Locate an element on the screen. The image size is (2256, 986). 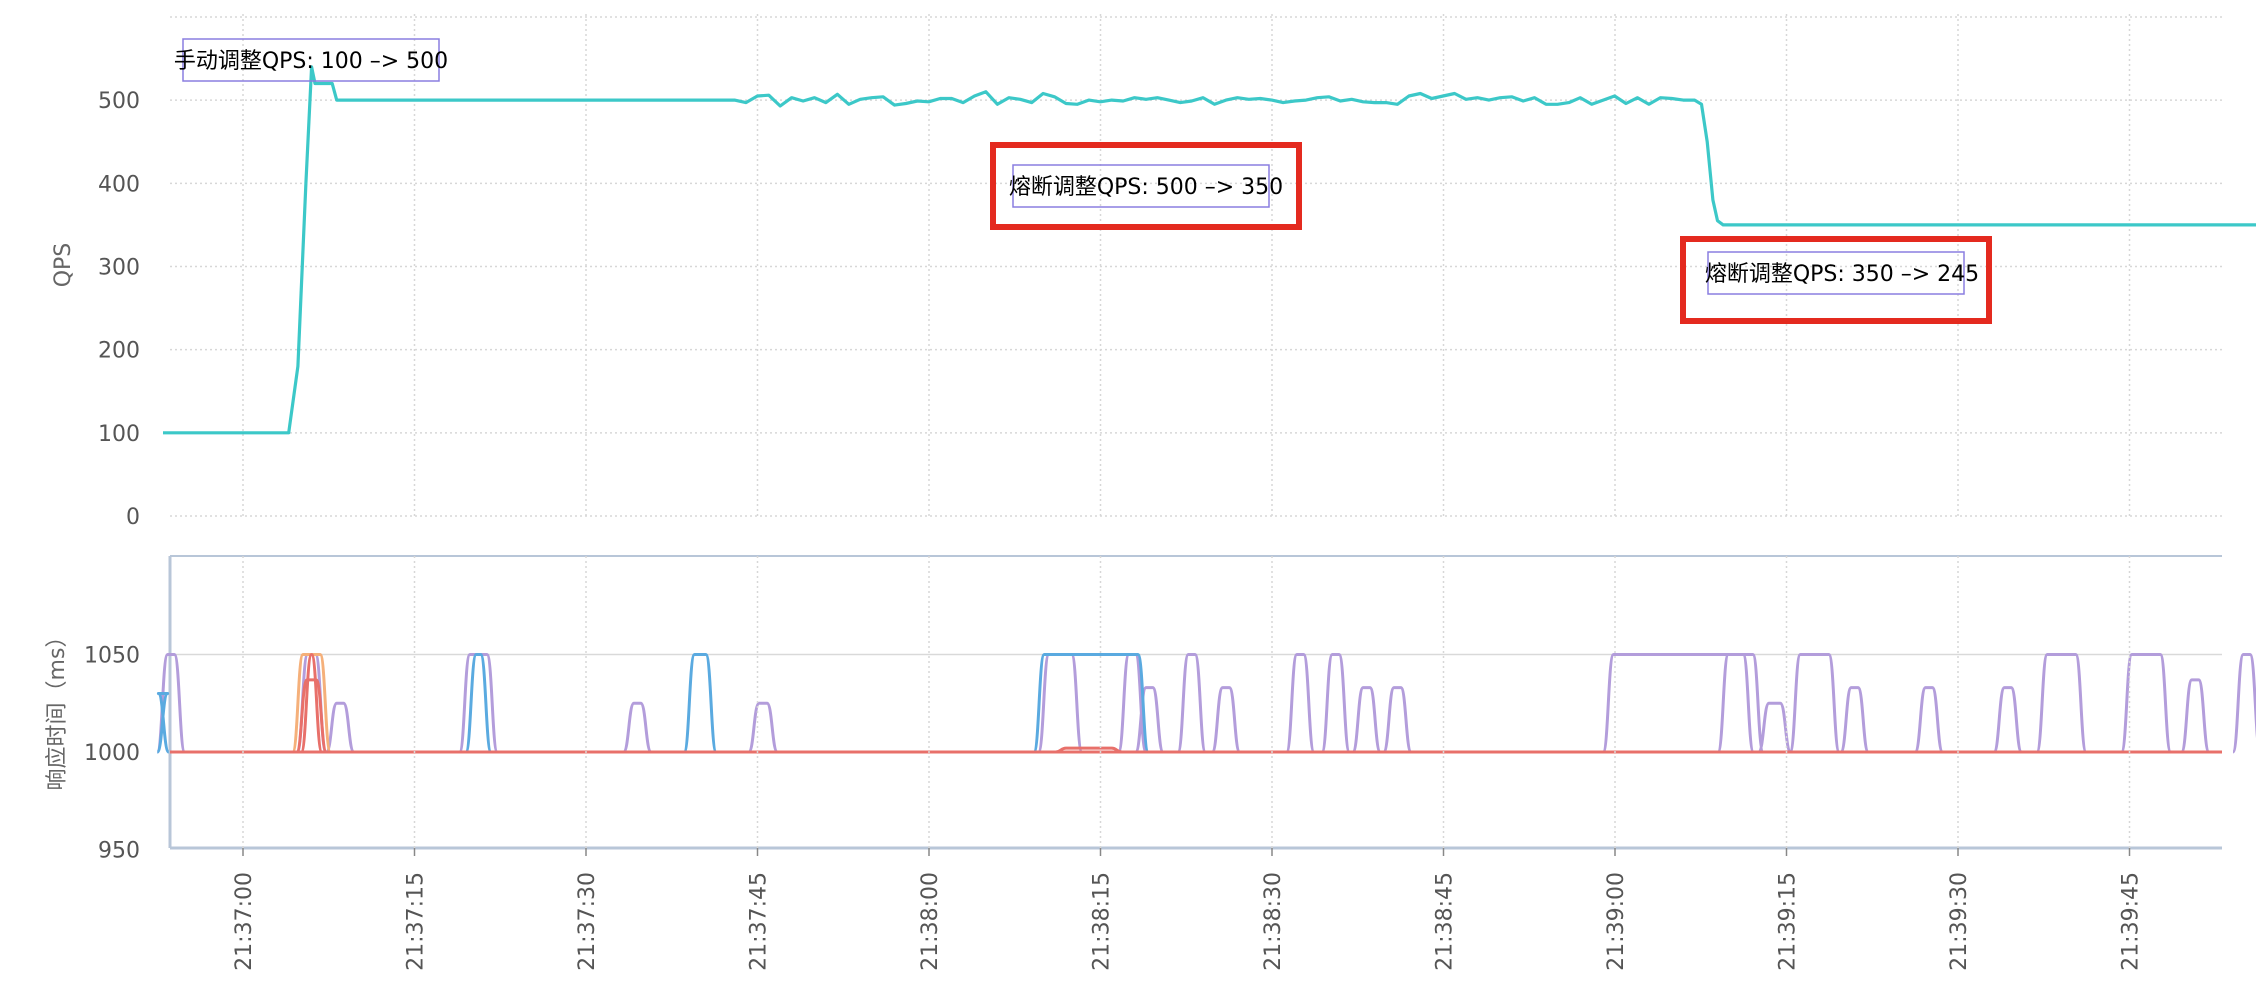
latency-chart-y-ticks: 950 1000 1050 is located at coordinates (112, 754).